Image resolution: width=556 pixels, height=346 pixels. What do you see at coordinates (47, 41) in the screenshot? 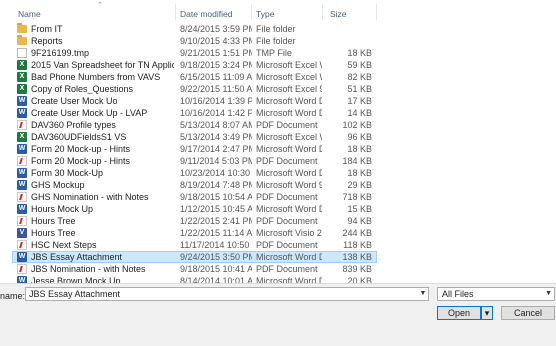
I see `file-name: Reports` at bounding box center [47, 41].